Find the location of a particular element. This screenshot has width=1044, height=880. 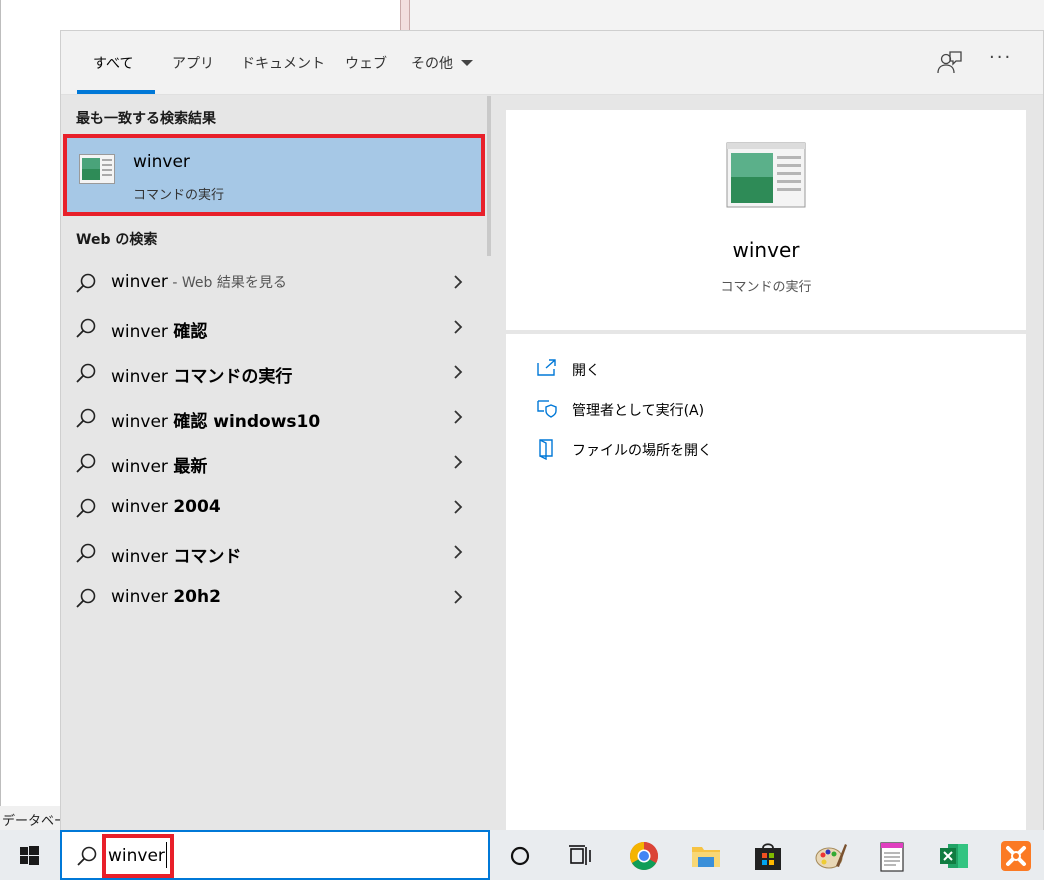

notepad-app-icon is located at coordinates (892, 856).